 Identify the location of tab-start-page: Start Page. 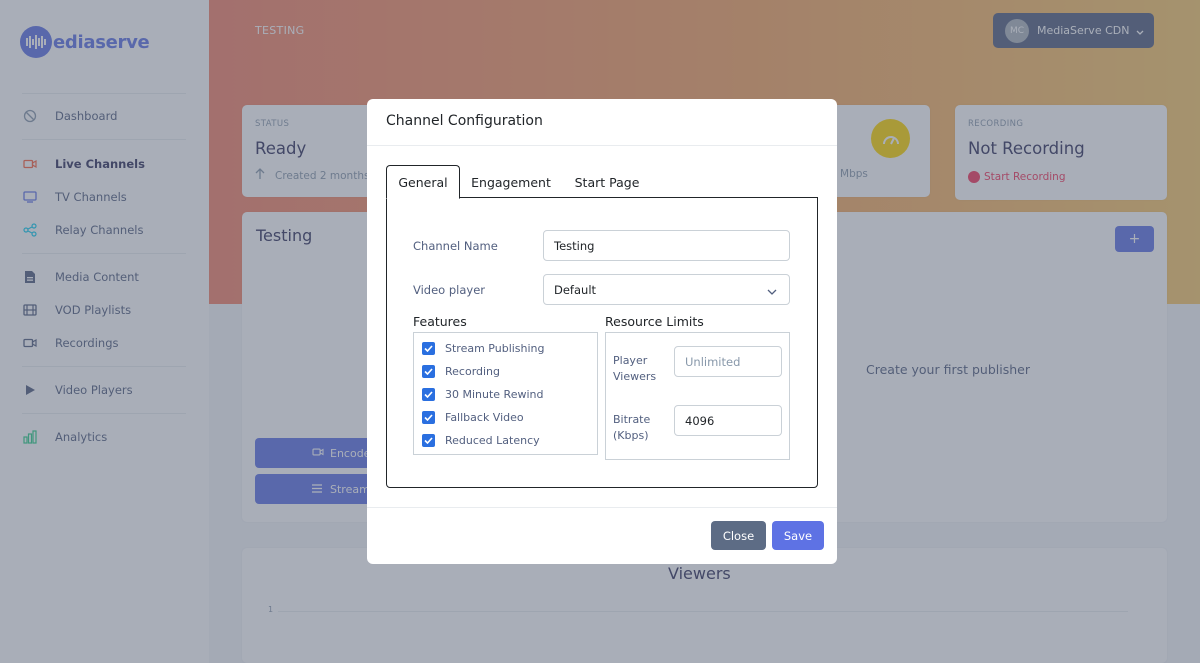
(607, 182).